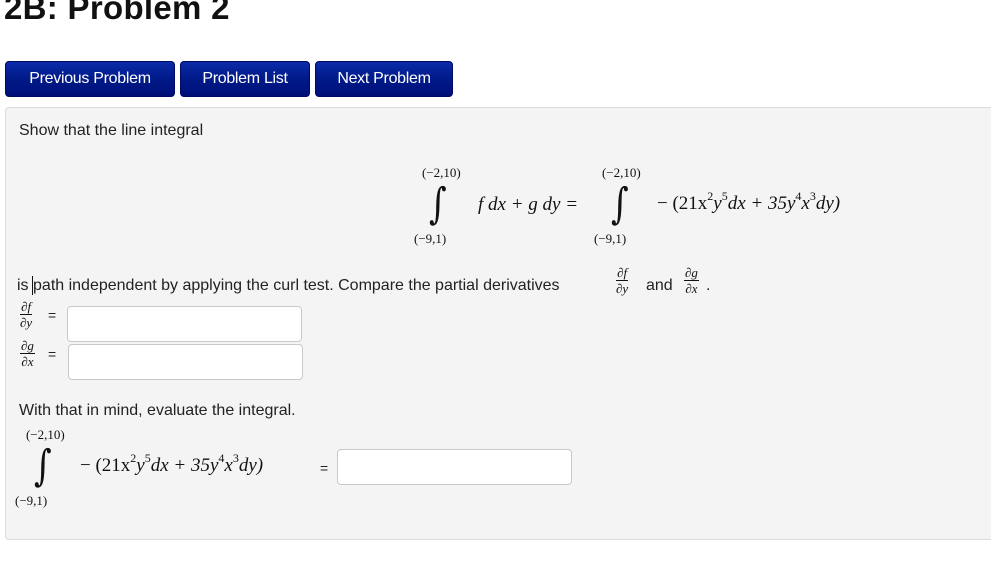  Describe the element at coordinates (117, 13) in the screenshot. I see `page-title: 2B: Problem 2` at that location.